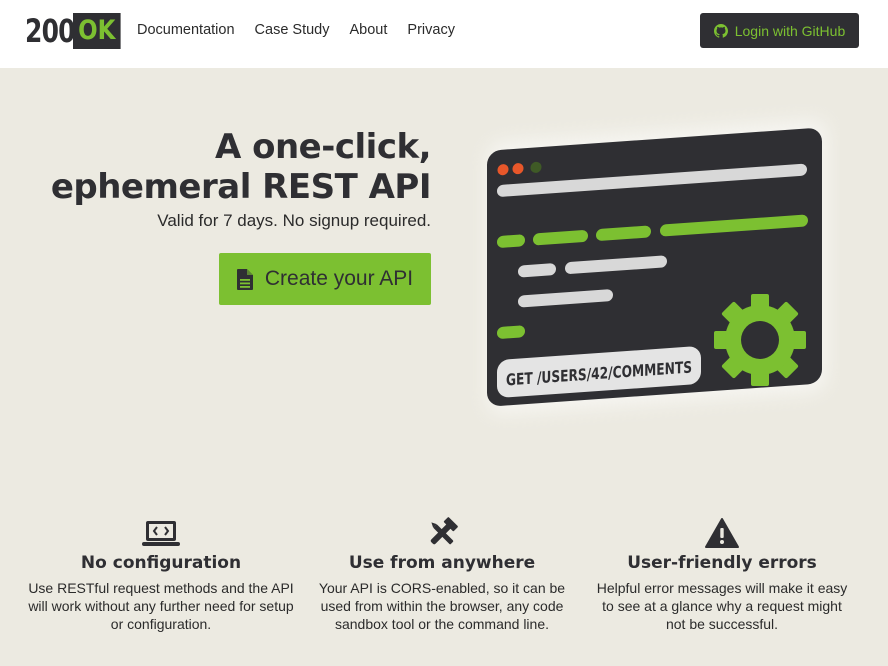 This screenshot has height=666, width=888. Describe the element at coordinates (241, 187) in the screenshot. I see `hero-title-line2: ephemeral REST API` at that location.